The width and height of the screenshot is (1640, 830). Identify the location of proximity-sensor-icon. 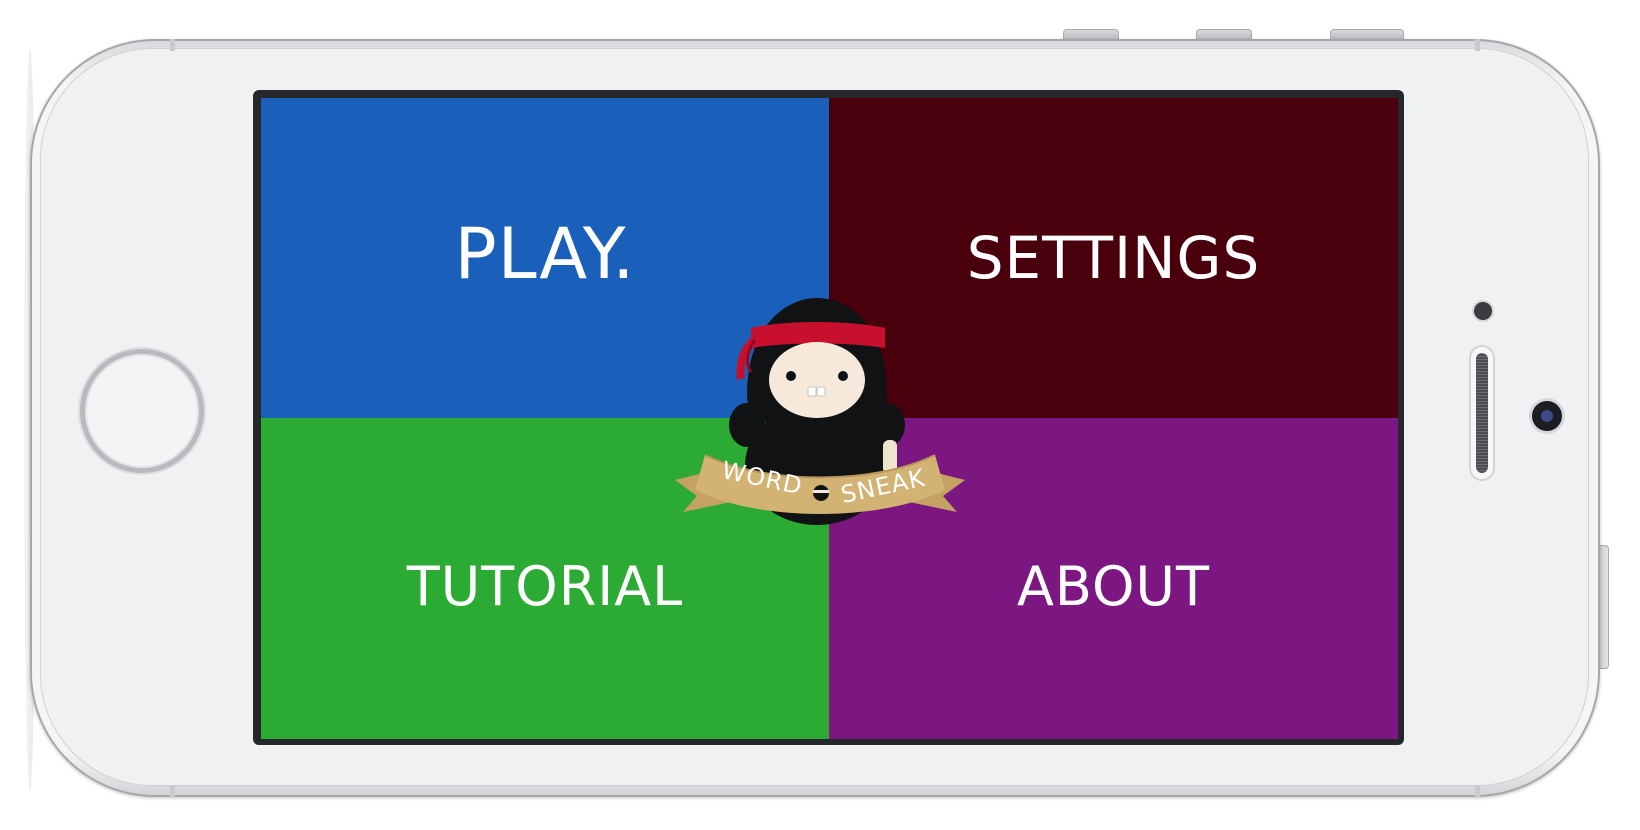
(1483, 311).